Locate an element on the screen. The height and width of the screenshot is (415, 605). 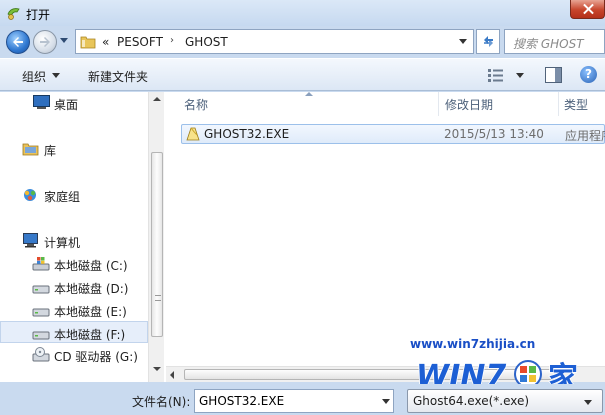
homegroup-icon is located at coordinates (30, 195).